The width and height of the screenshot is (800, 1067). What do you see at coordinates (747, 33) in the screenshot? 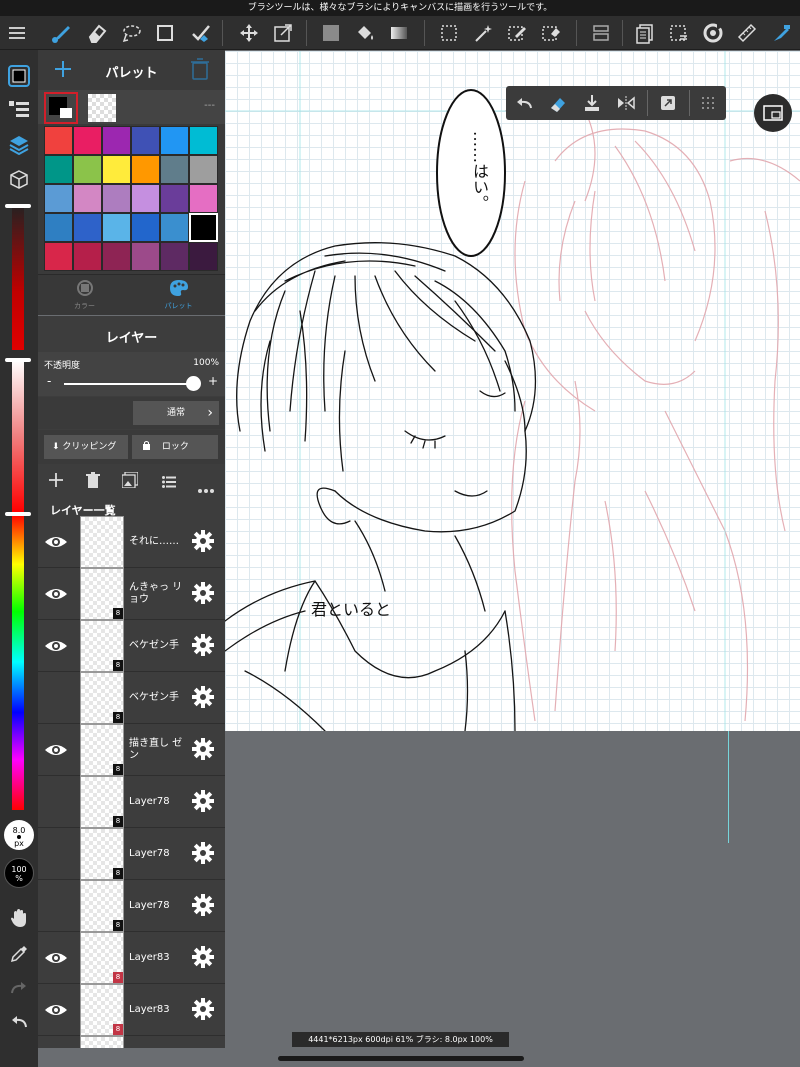
I see `ruler-icon` at bounding box center [747, 33].